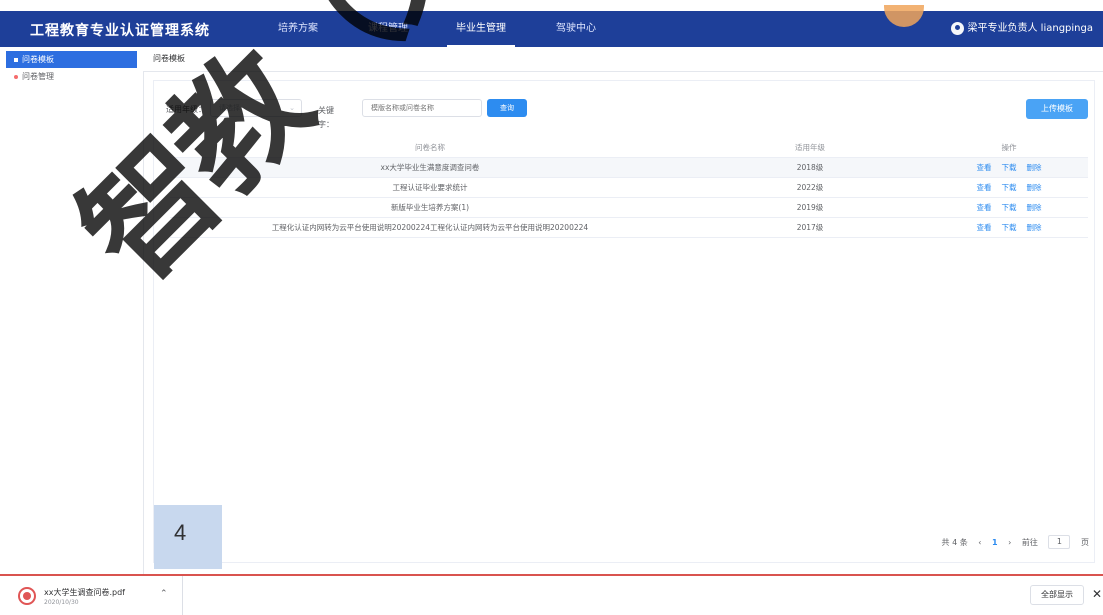  Describe the element at coordinates (507, 108) in the screenshot. I see `search-button: 查询` at that location.